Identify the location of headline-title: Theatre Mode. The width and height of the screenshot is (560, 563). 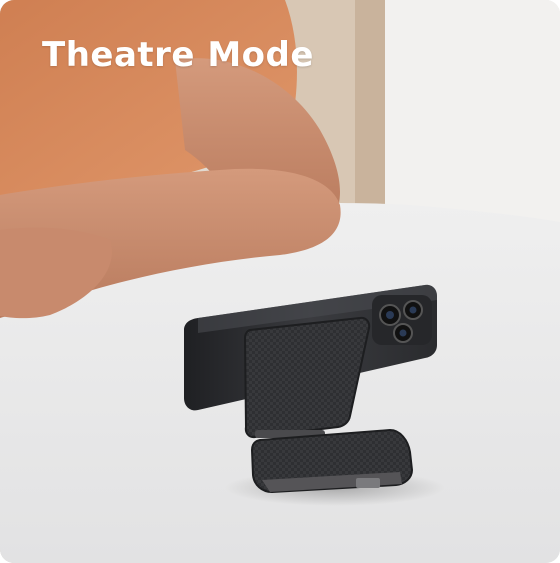
(178, 55).